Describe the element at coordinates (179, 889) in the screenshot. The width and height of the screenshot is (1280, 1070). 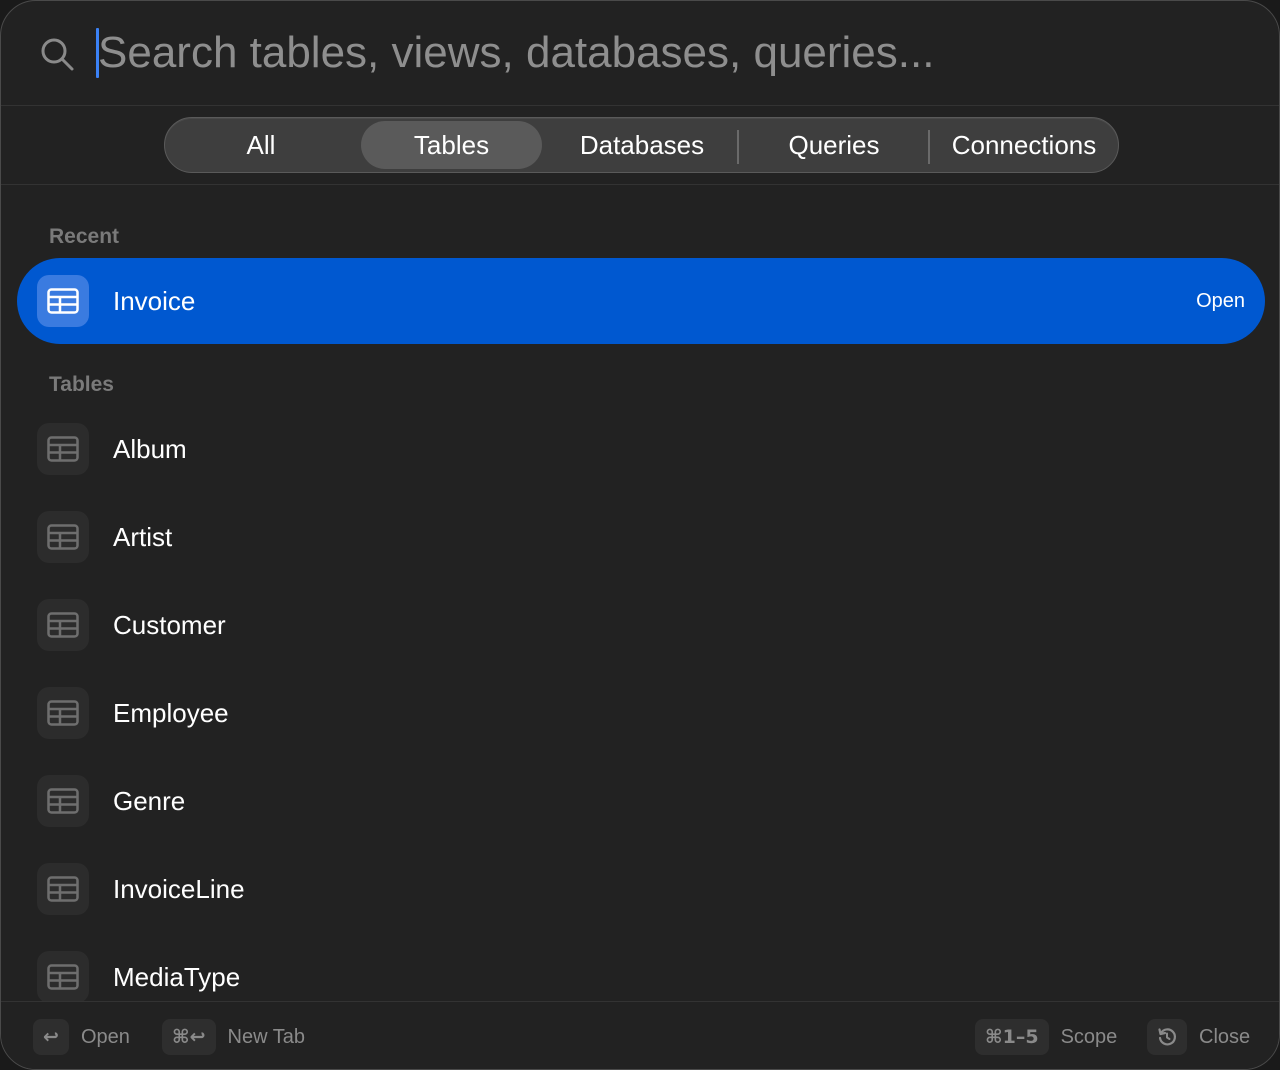
I see `list-item-label: InvoiceLine` at that location.